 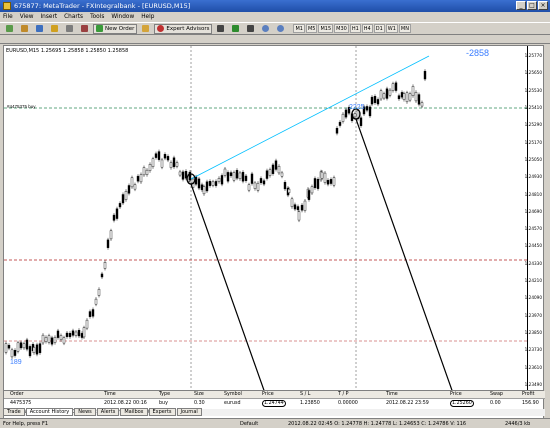 I want to click on terminal-button, so click(x=69, y=29).